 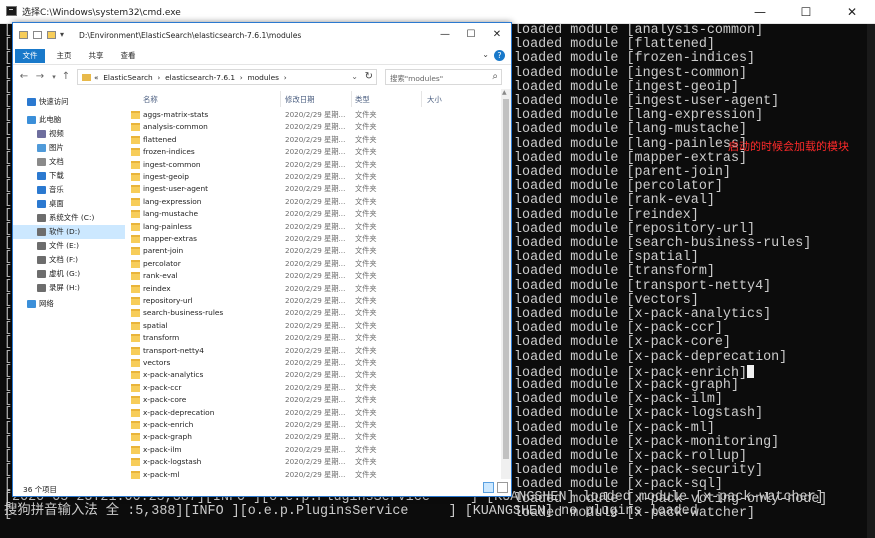 What do you see at coordinates (618, 187) in the screenshot?
I see `console-module-line: loaded module [percolator]` at bounding box center [618, 187].